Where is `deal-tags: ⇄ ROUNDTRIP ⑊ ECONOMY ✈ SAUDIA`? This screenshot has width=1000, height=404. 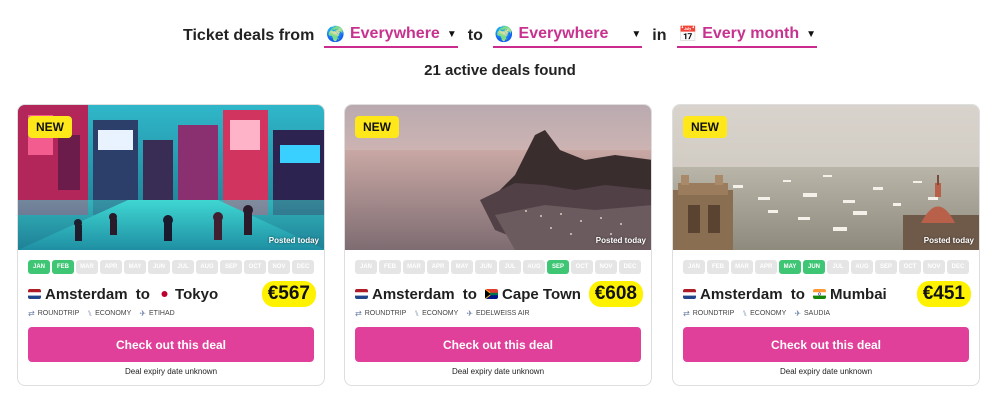
deal-tags: ⇄ ROUNDTRIP ⑊ ECONOMY ✈ SAUDIA is located at coordinates (756, 313).